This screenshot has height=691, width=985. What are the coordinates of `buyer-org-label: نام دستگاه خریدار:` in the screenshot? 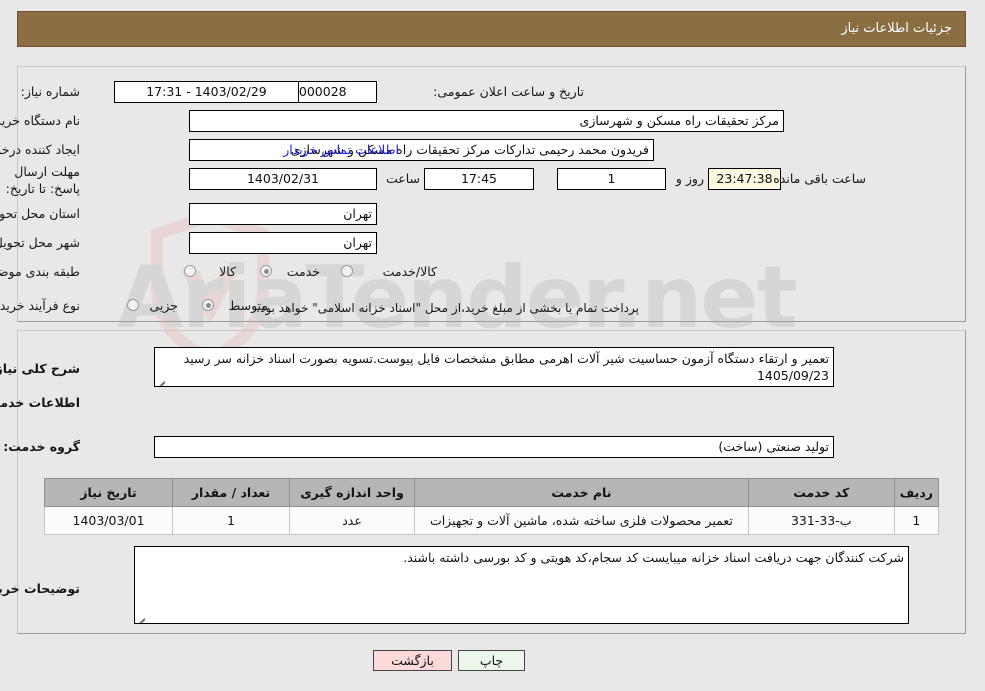 It's located at (40, 120).